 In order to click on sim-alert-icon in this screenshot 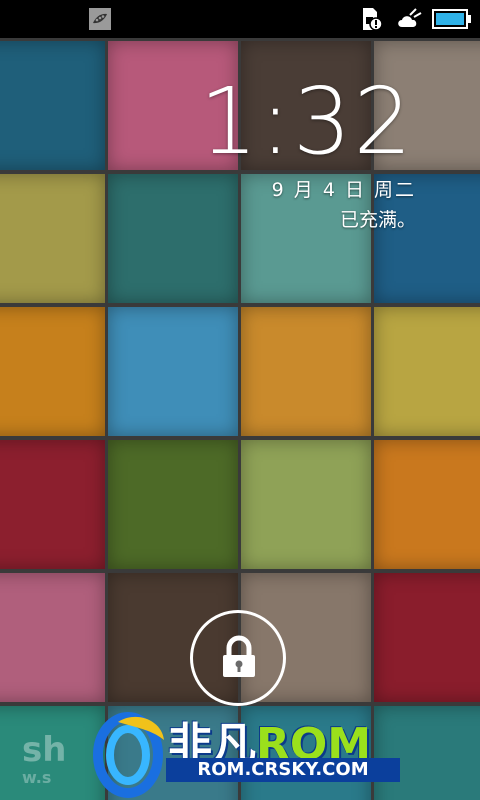, I will do `click(371, 21)`.